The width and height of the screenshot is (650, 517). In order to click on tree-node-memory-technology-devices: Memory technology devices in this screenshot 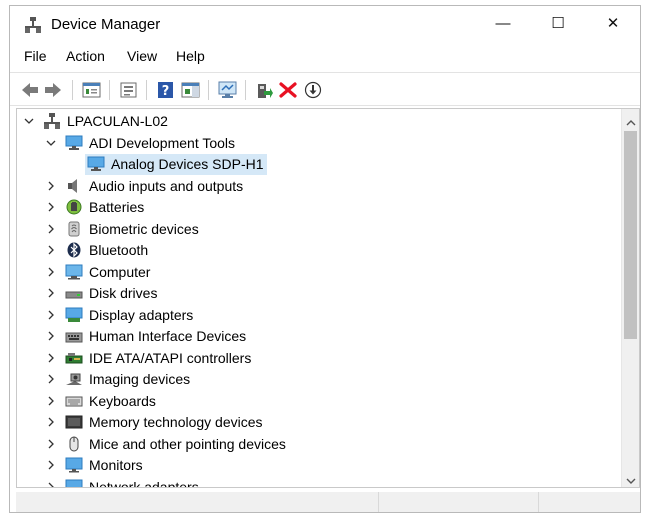, I will do `click(319, 422)`.